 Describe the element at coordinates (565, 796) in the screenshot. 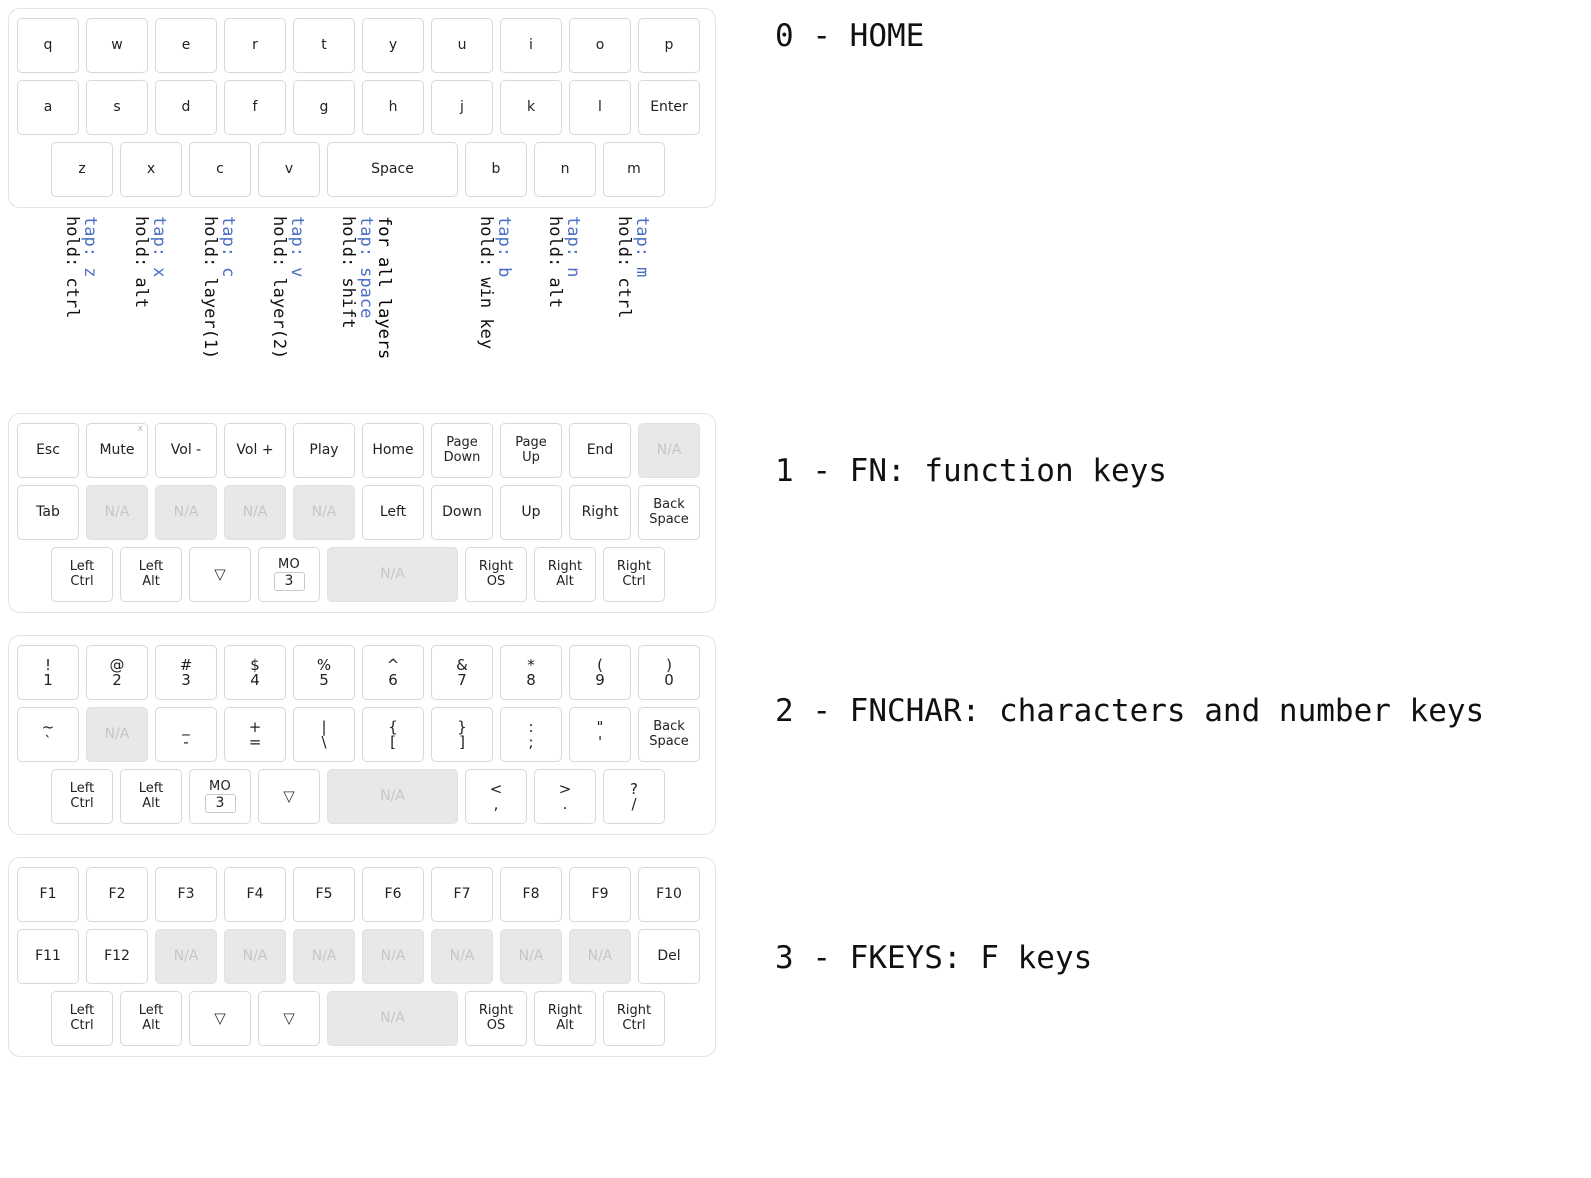

I see `symbol-key: >.` at that location.